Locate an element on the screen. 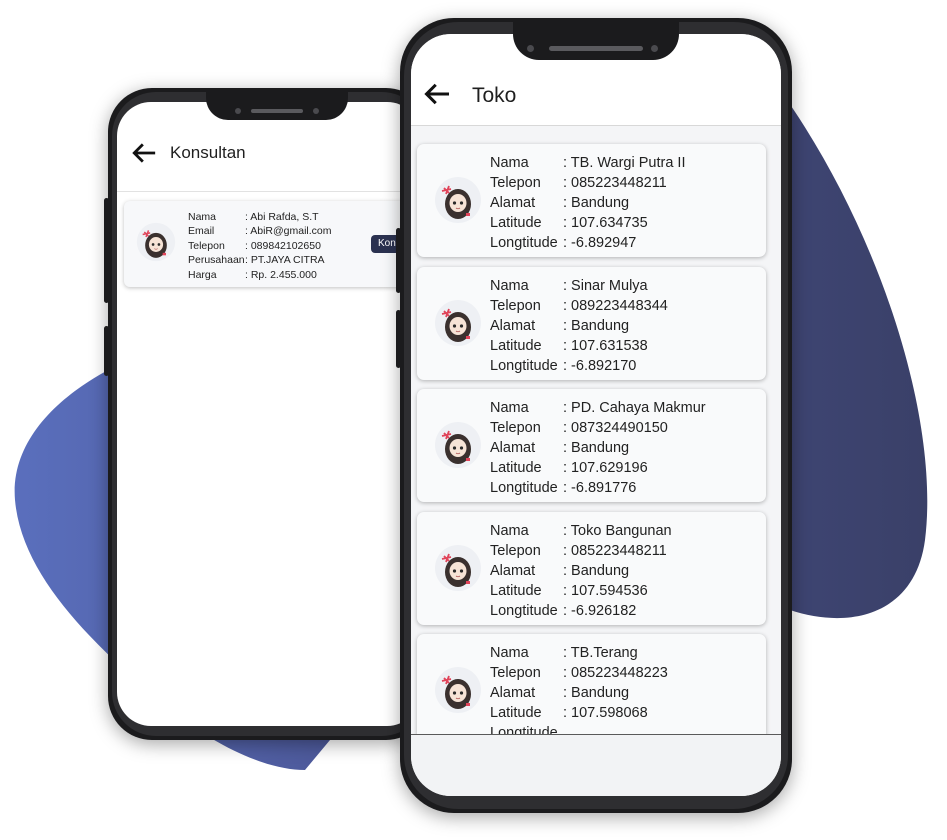 This screenshot has width=947, height=840. page-title: Toko is located at coordinates (494, 95).